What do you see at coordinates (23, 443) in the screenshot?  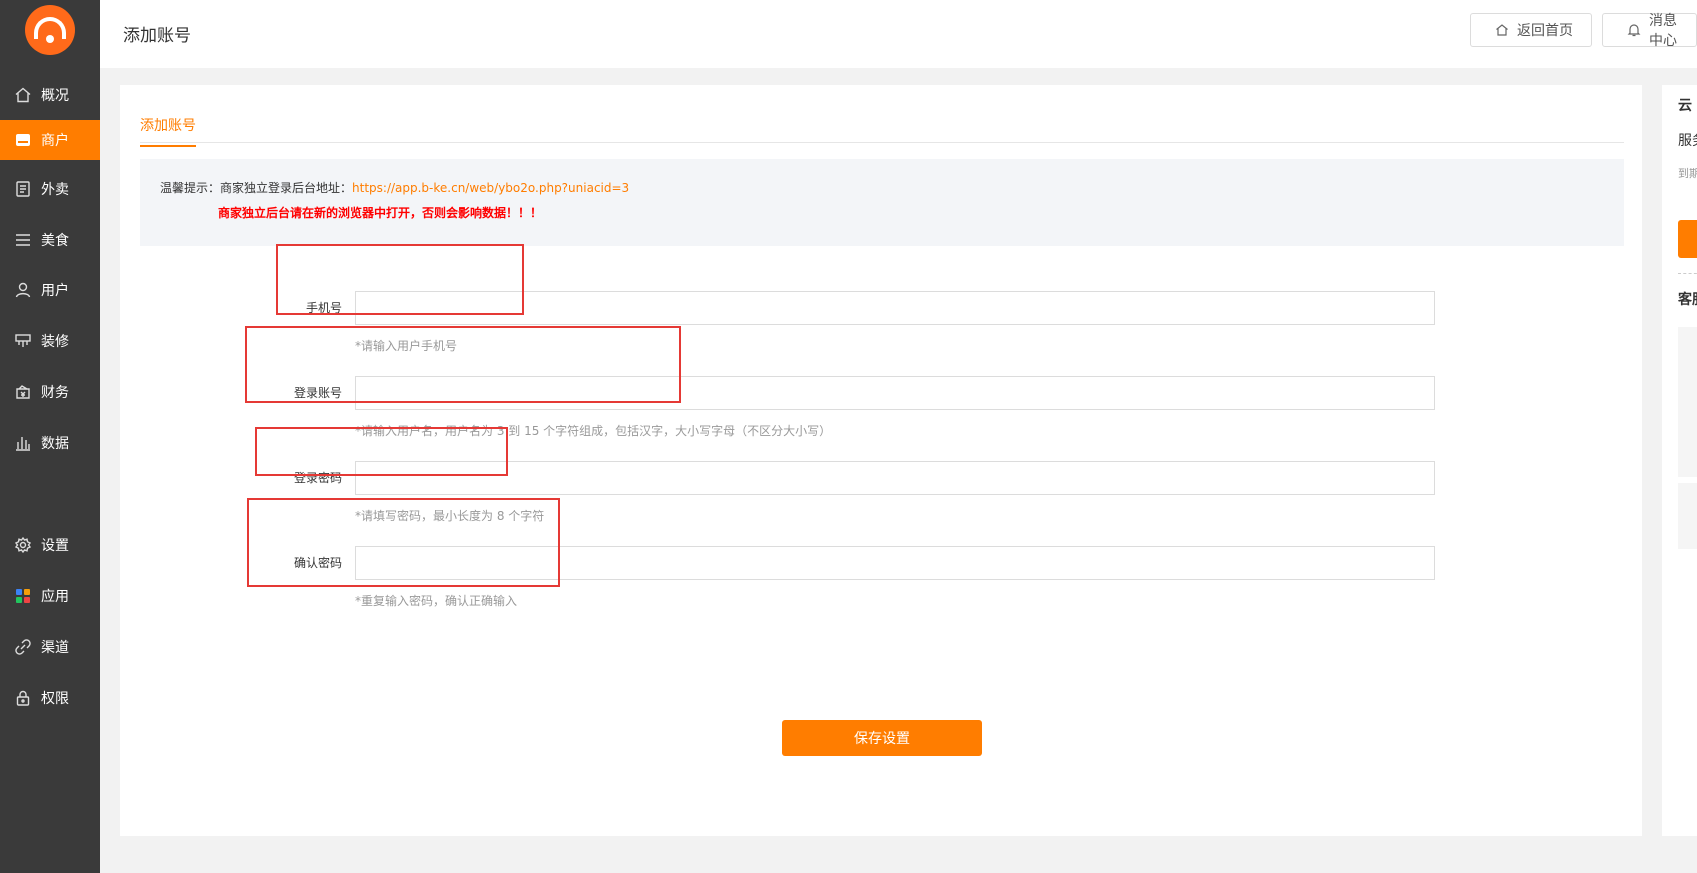 I see `chart-icon` at bounding box center [23, 443].